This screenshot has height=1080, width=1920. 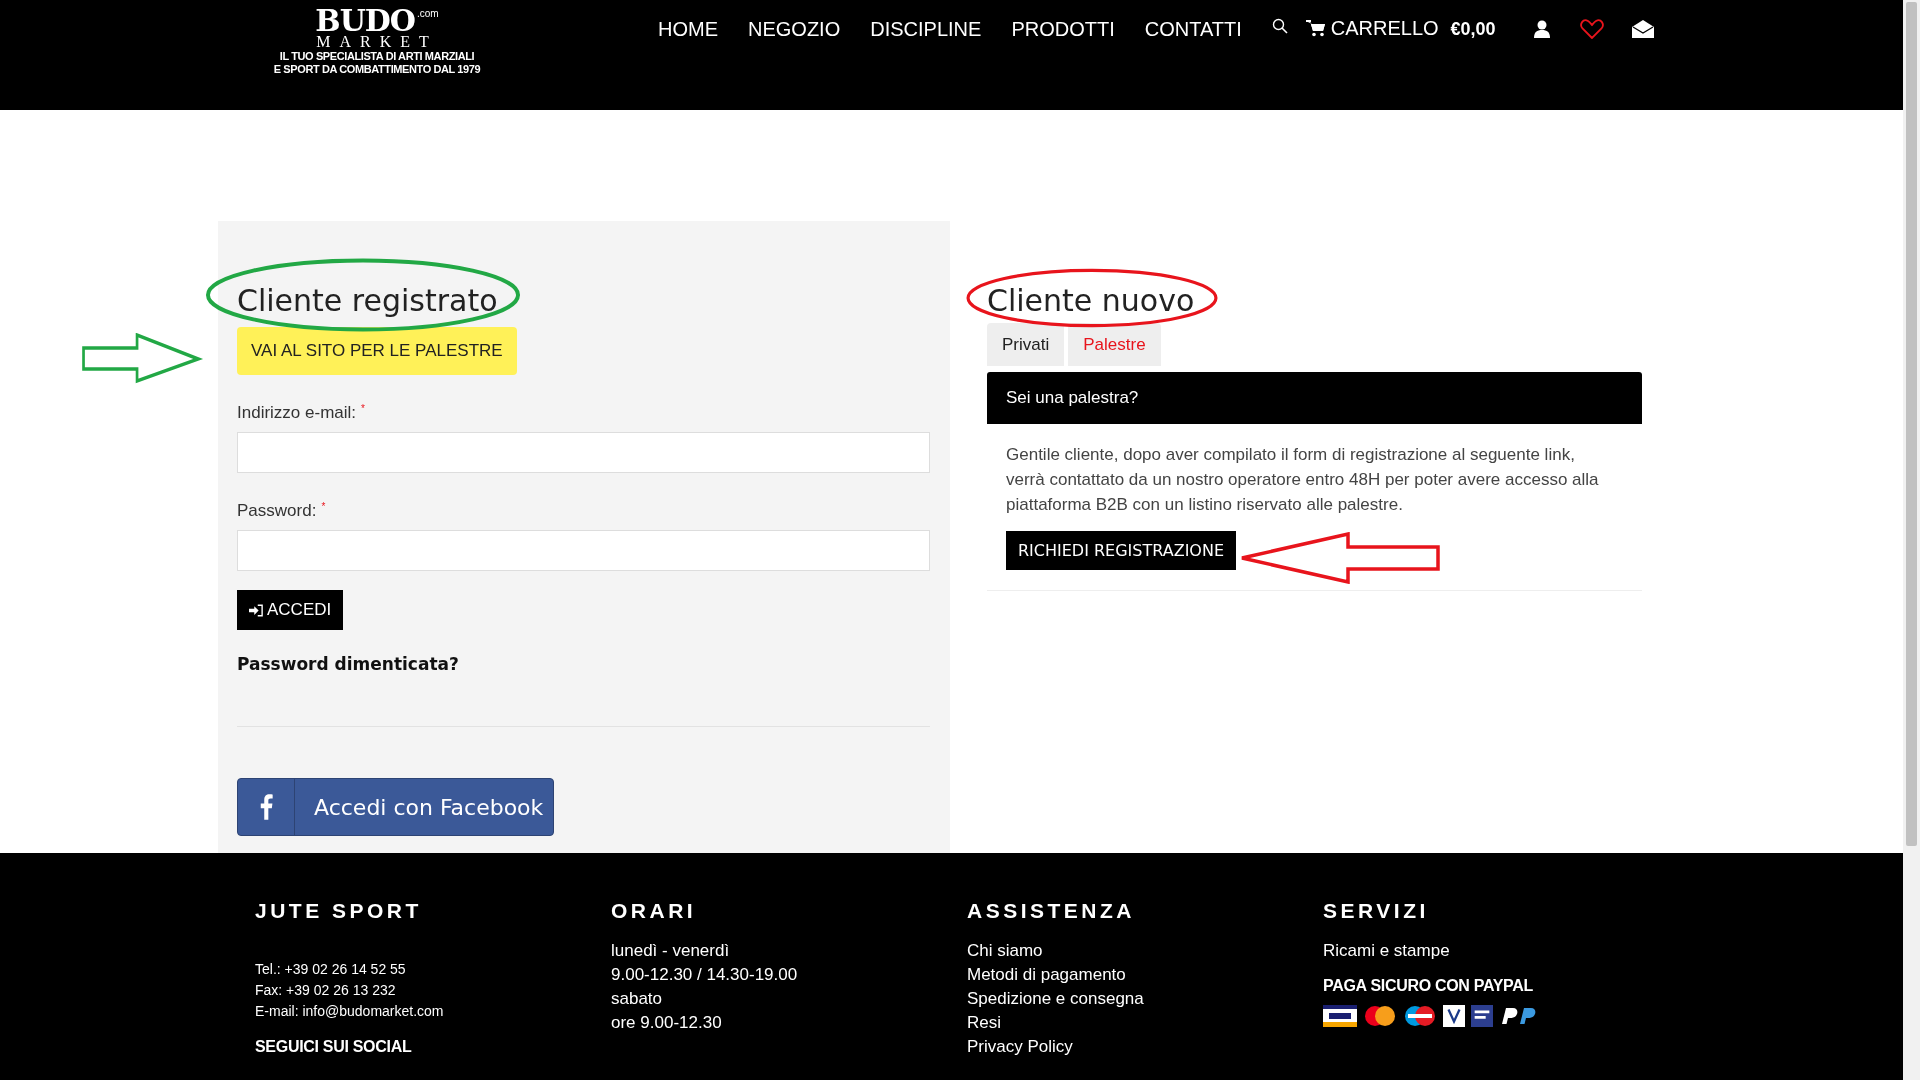 I want to click on sign-in-icon, so click(x=256, y=610).